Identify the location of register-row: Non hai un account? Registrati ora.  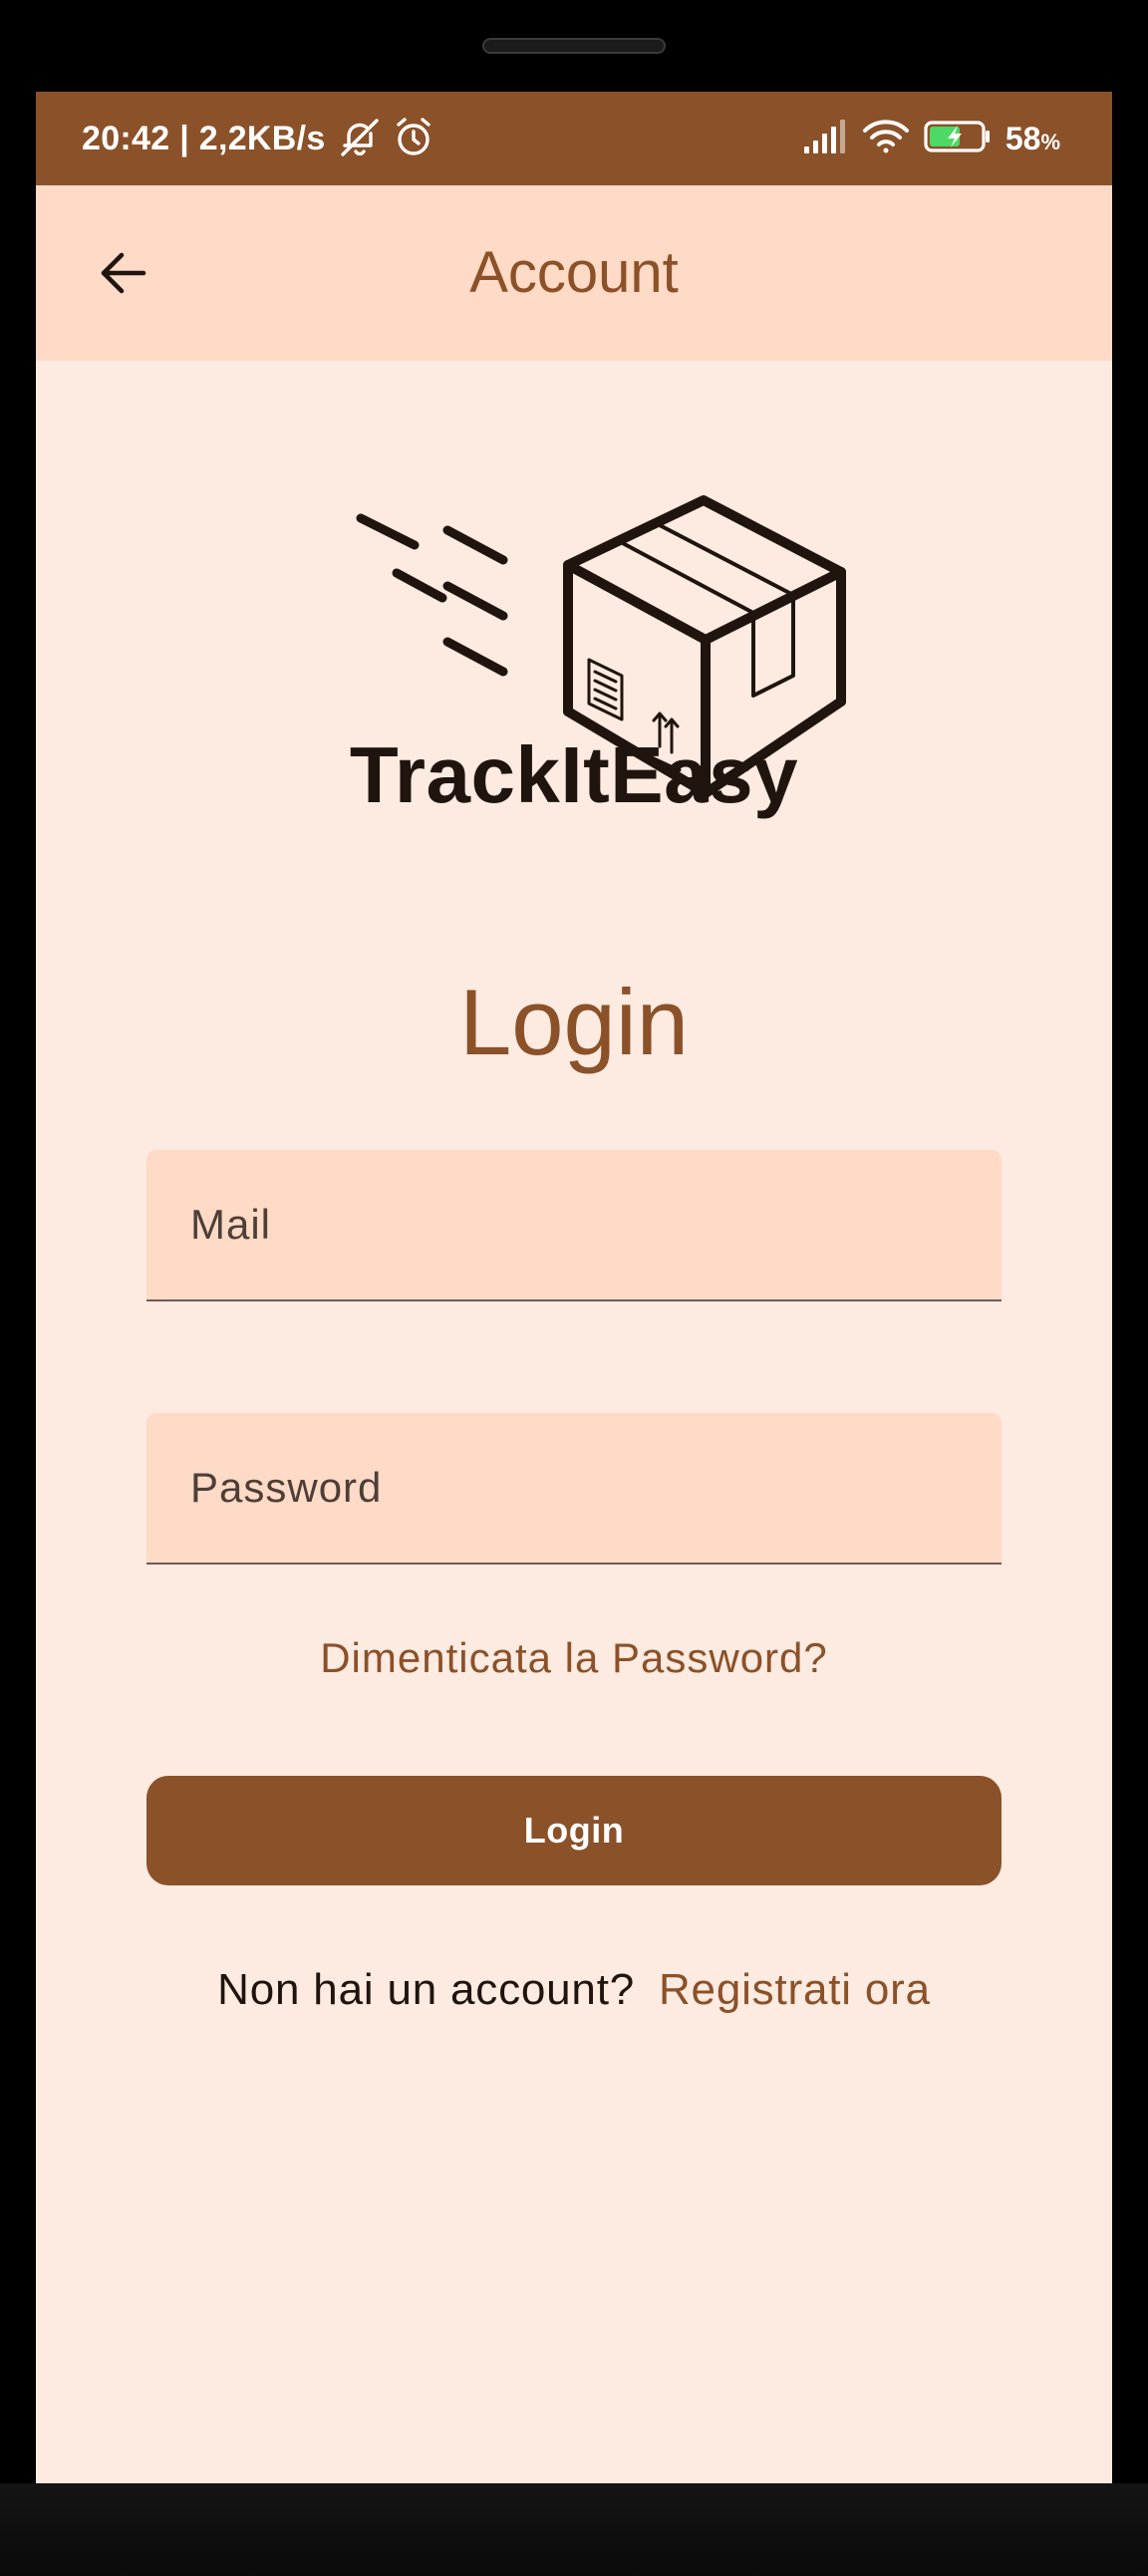
(574, 1990).